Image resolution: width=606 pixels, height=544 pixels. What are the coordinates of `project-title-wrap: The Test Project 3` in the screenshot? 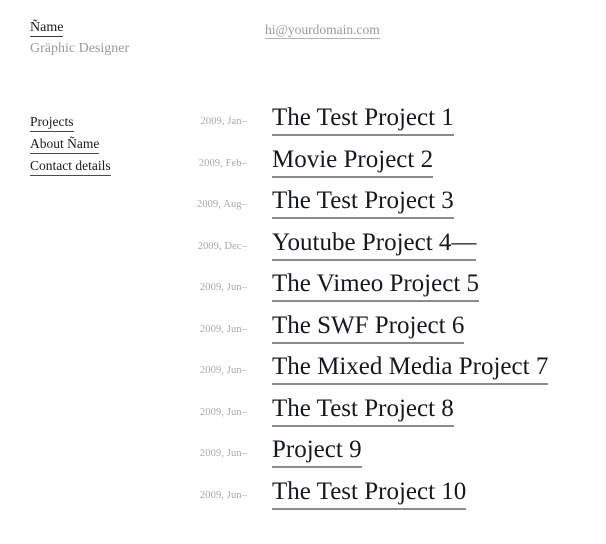 It's located at (363, 202).